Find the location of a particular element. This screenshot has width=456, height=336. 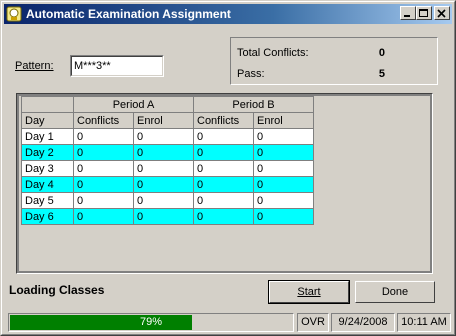

day-cell: Day 1 is located at coordinates (47, 136).